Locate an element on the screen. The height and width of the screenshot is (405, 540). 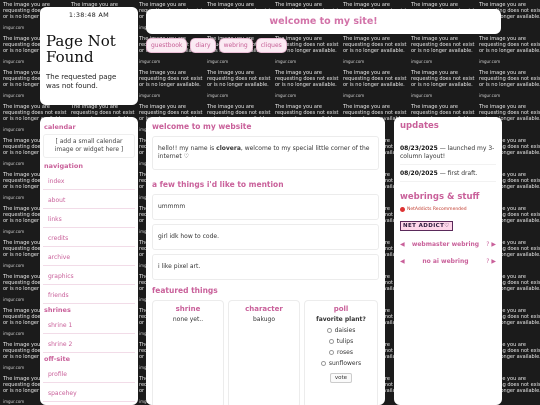
poll-option-label: daisies is located at coordinates (345, 330).